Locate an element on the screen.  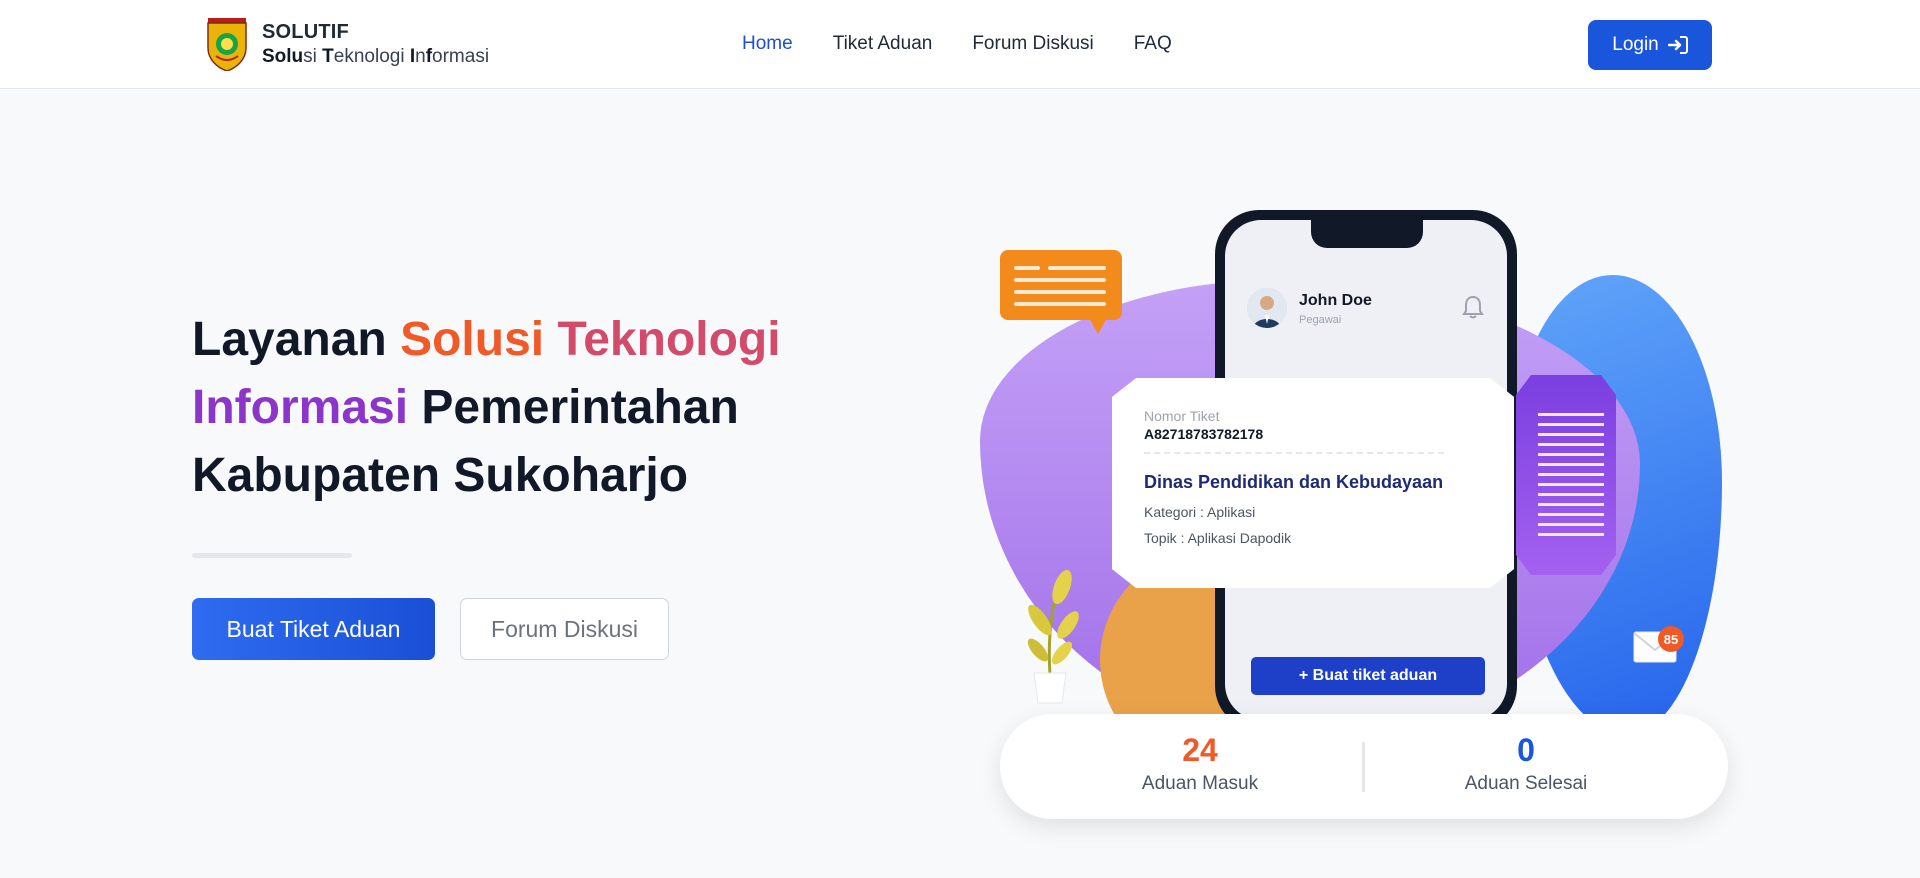
ticket-topic: Topik : Aplikasi Dapodik is located at coordinates (1218, 538).